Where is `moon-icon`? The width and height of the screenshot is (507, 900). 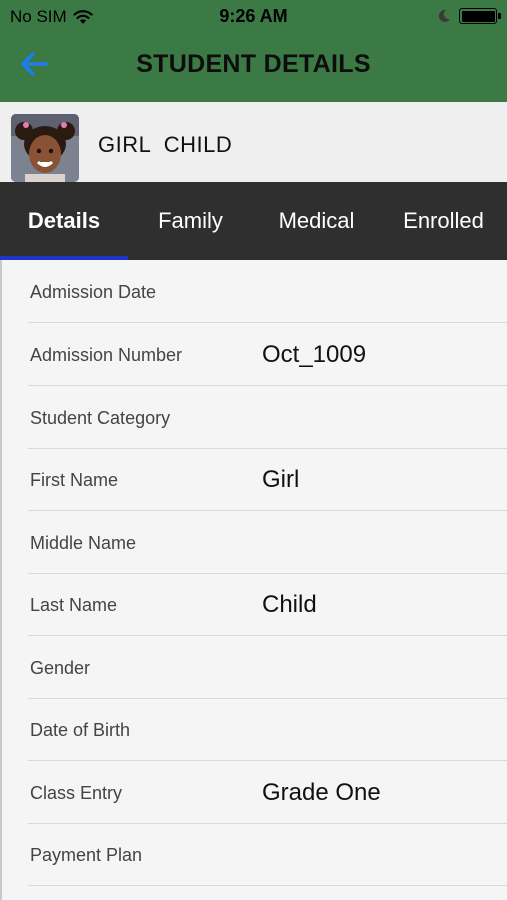
moon-icon is located at coordinates (444, 15).